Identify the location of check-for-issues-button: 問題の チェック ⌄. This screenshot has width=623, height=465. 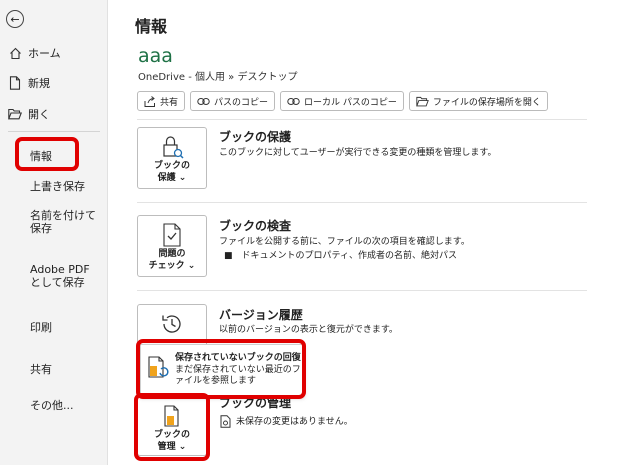
(172, 246).